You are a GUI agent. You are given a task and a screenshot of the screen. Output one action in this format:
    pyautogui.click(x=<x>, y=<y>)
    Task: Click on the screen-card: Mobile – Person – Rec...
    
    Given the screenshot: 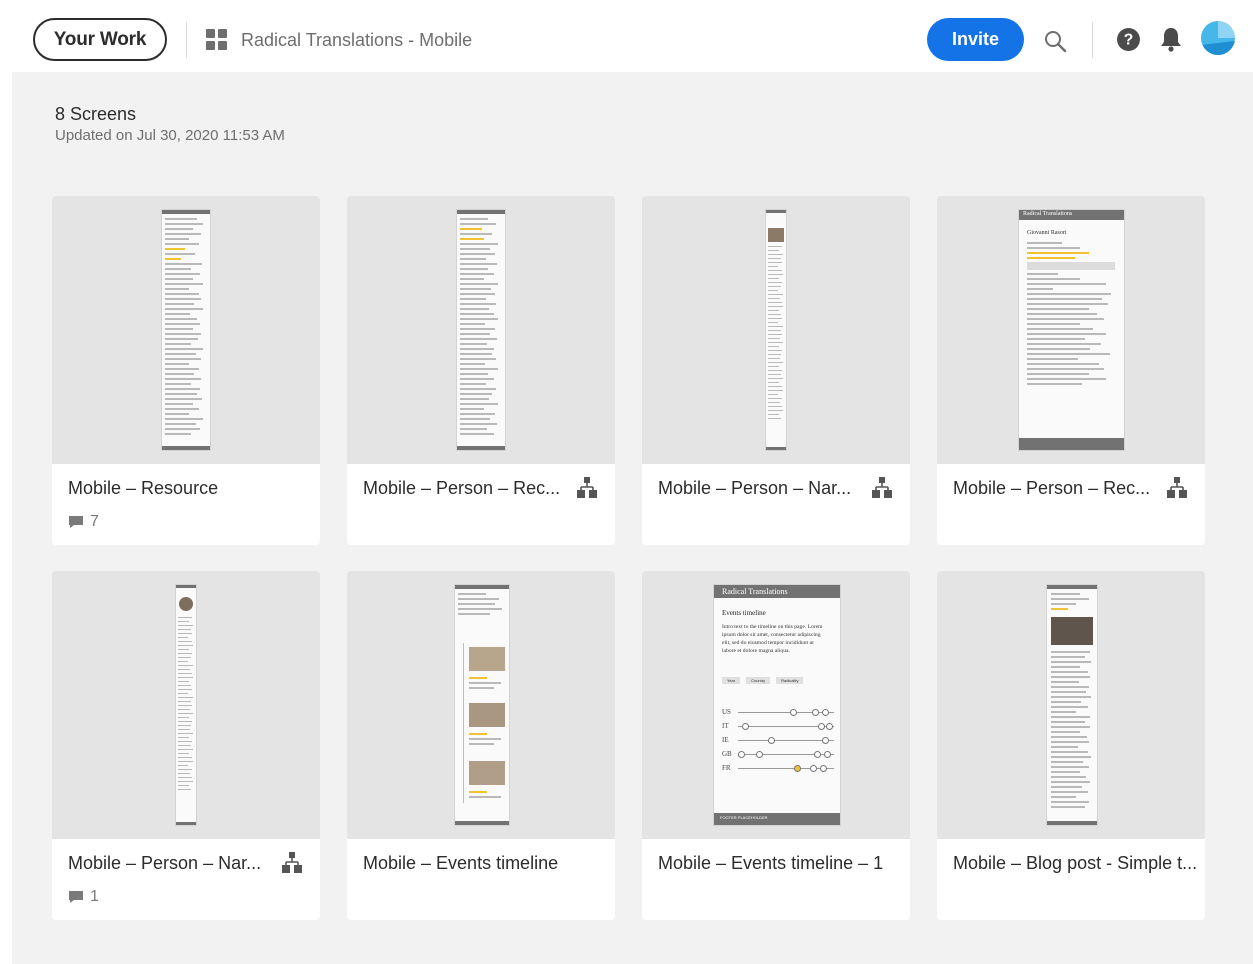 What is the action you would take?
    pyautogui.click(x=481, y=370)
    